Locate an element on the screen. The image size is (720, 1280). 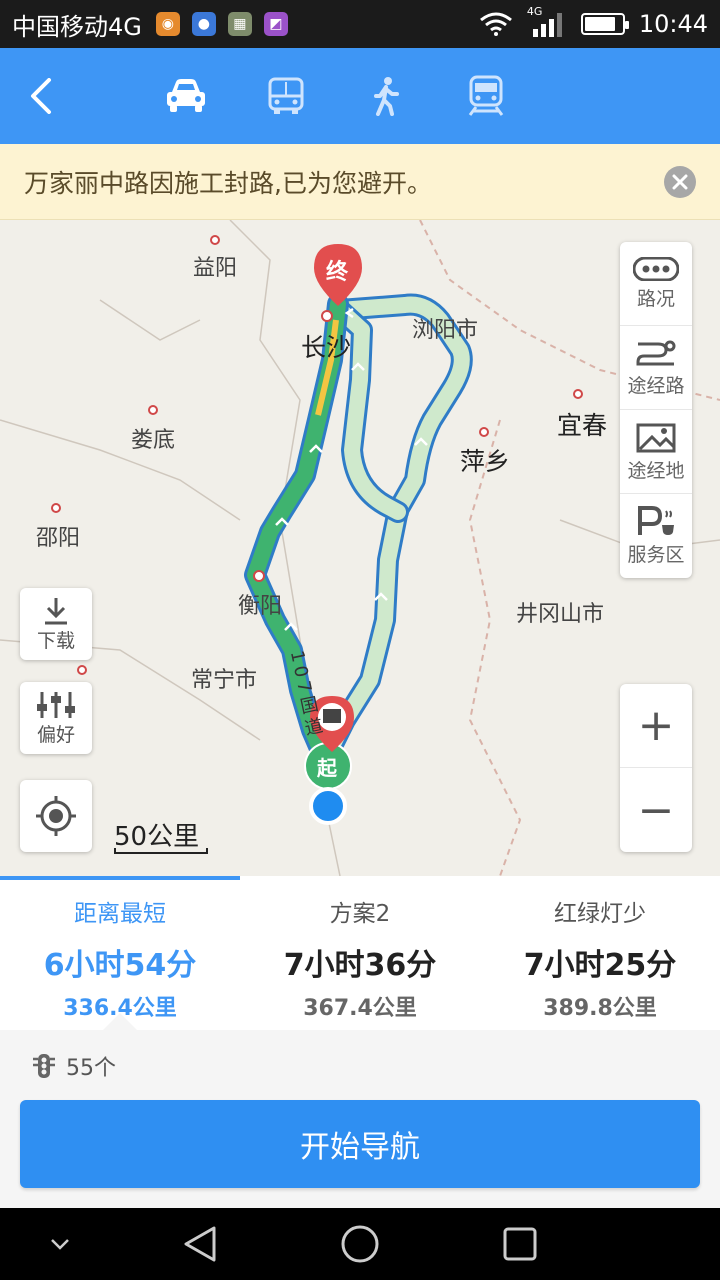
traffic-light-icon is located at coordinates (44, 1066).